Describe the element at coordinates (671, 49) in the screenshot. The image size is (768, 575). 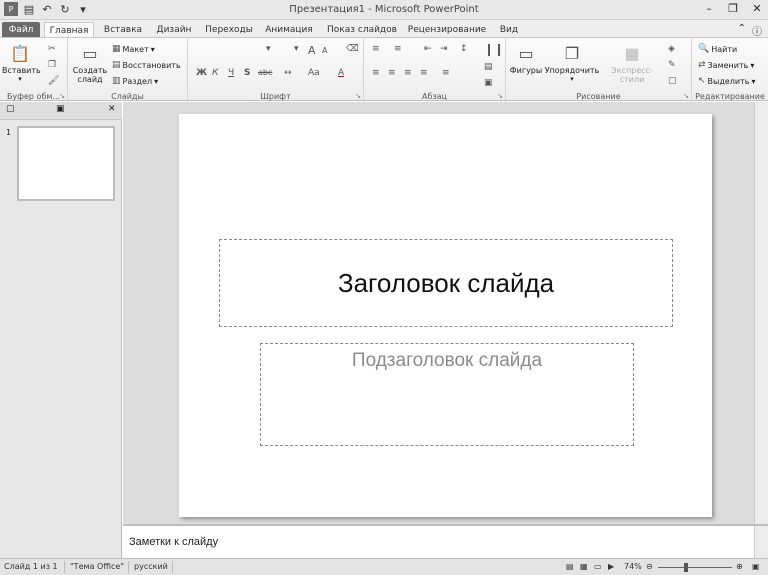
I see `shape-fill-icon: ◈` at that location.